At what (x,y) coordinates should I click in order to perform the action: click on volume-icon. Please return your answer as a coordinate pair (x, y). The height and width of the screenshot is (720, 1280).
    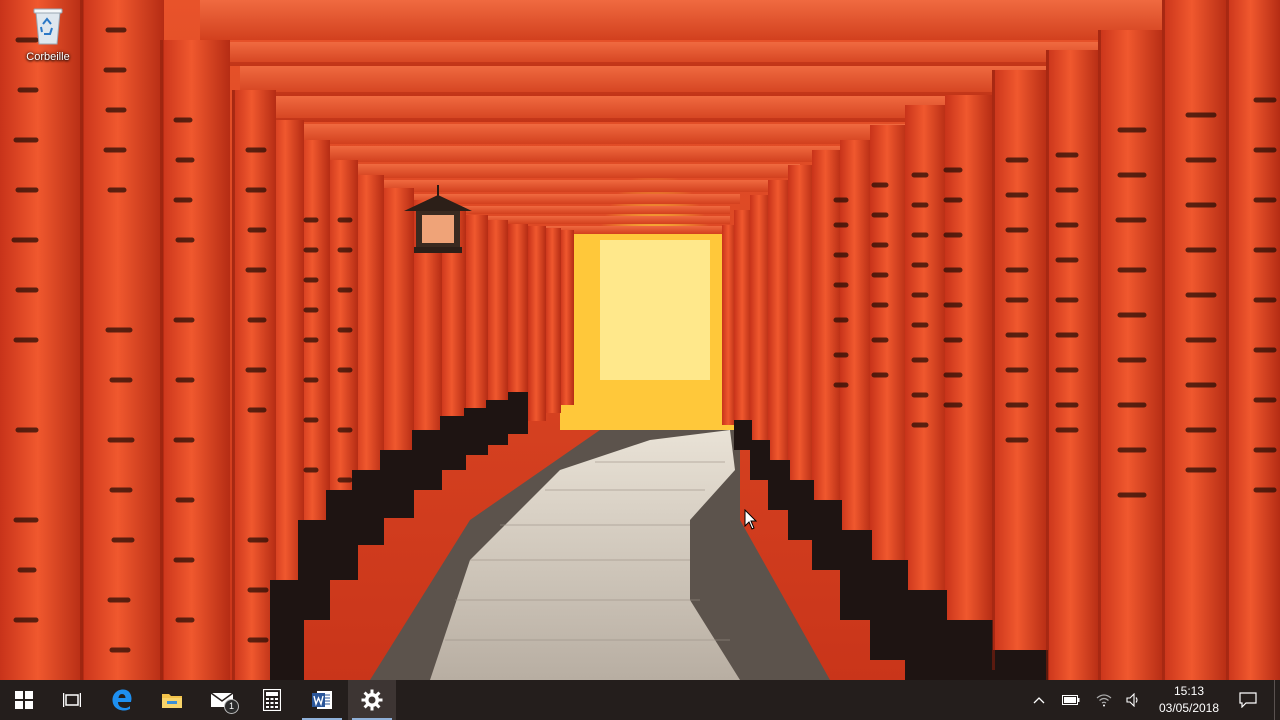
    Looking at the image, I should click on (1132, 700).